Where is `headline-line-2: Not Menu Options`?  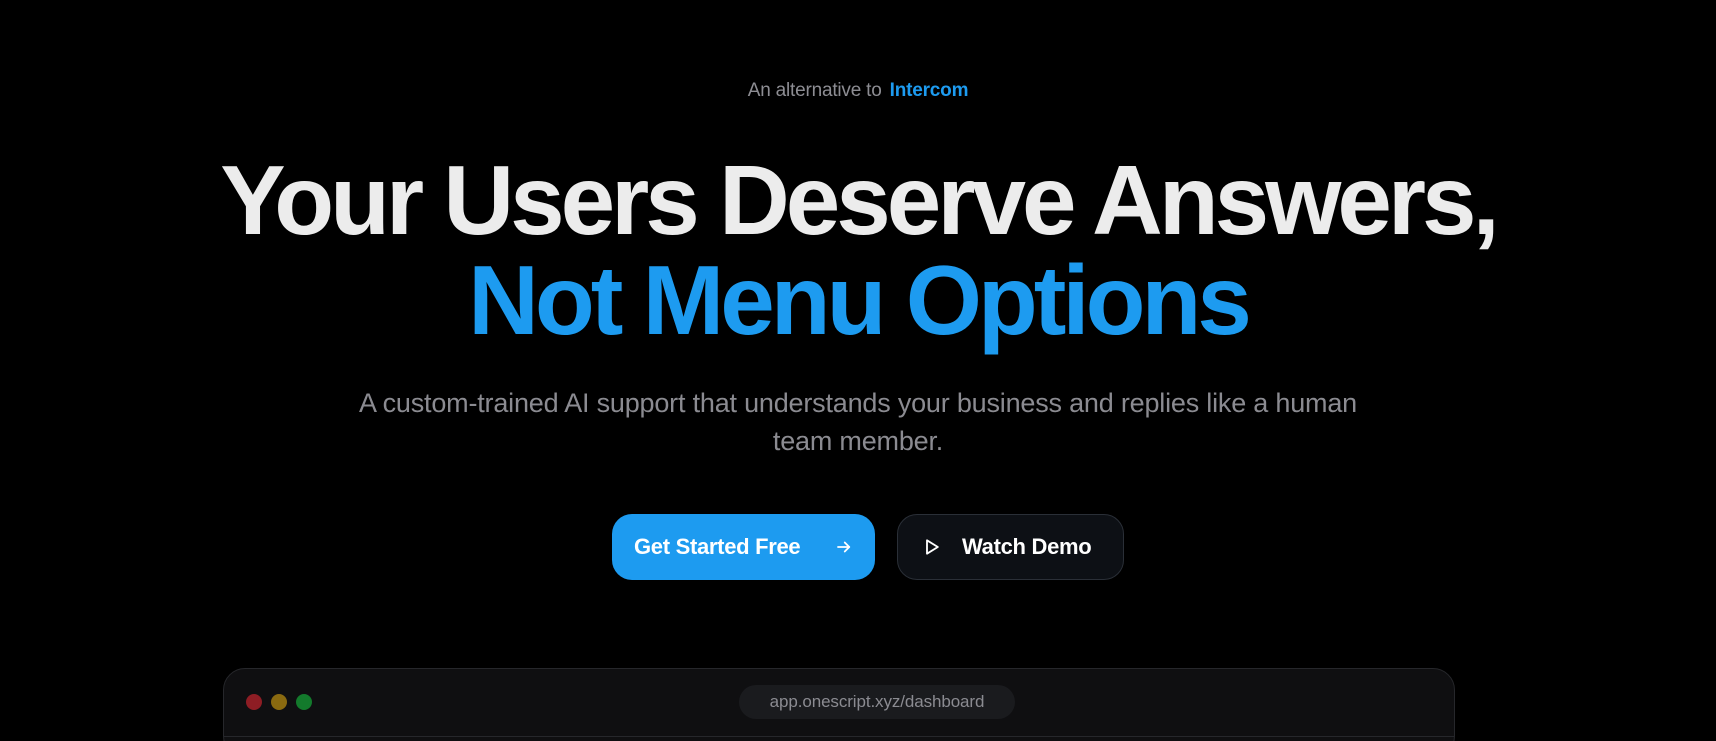 headline-line-2: Not Menu Options is located at coordinates (860, 300).